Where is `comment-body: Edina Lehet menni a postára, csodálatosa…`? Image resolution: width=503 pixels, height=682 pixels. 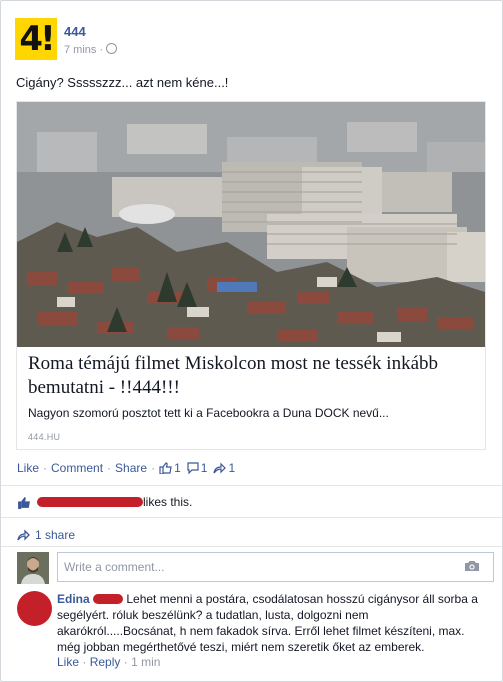
comment-body: Edina Lehet menni a postára, csodálatosa… is located at coordinates (271, 623).